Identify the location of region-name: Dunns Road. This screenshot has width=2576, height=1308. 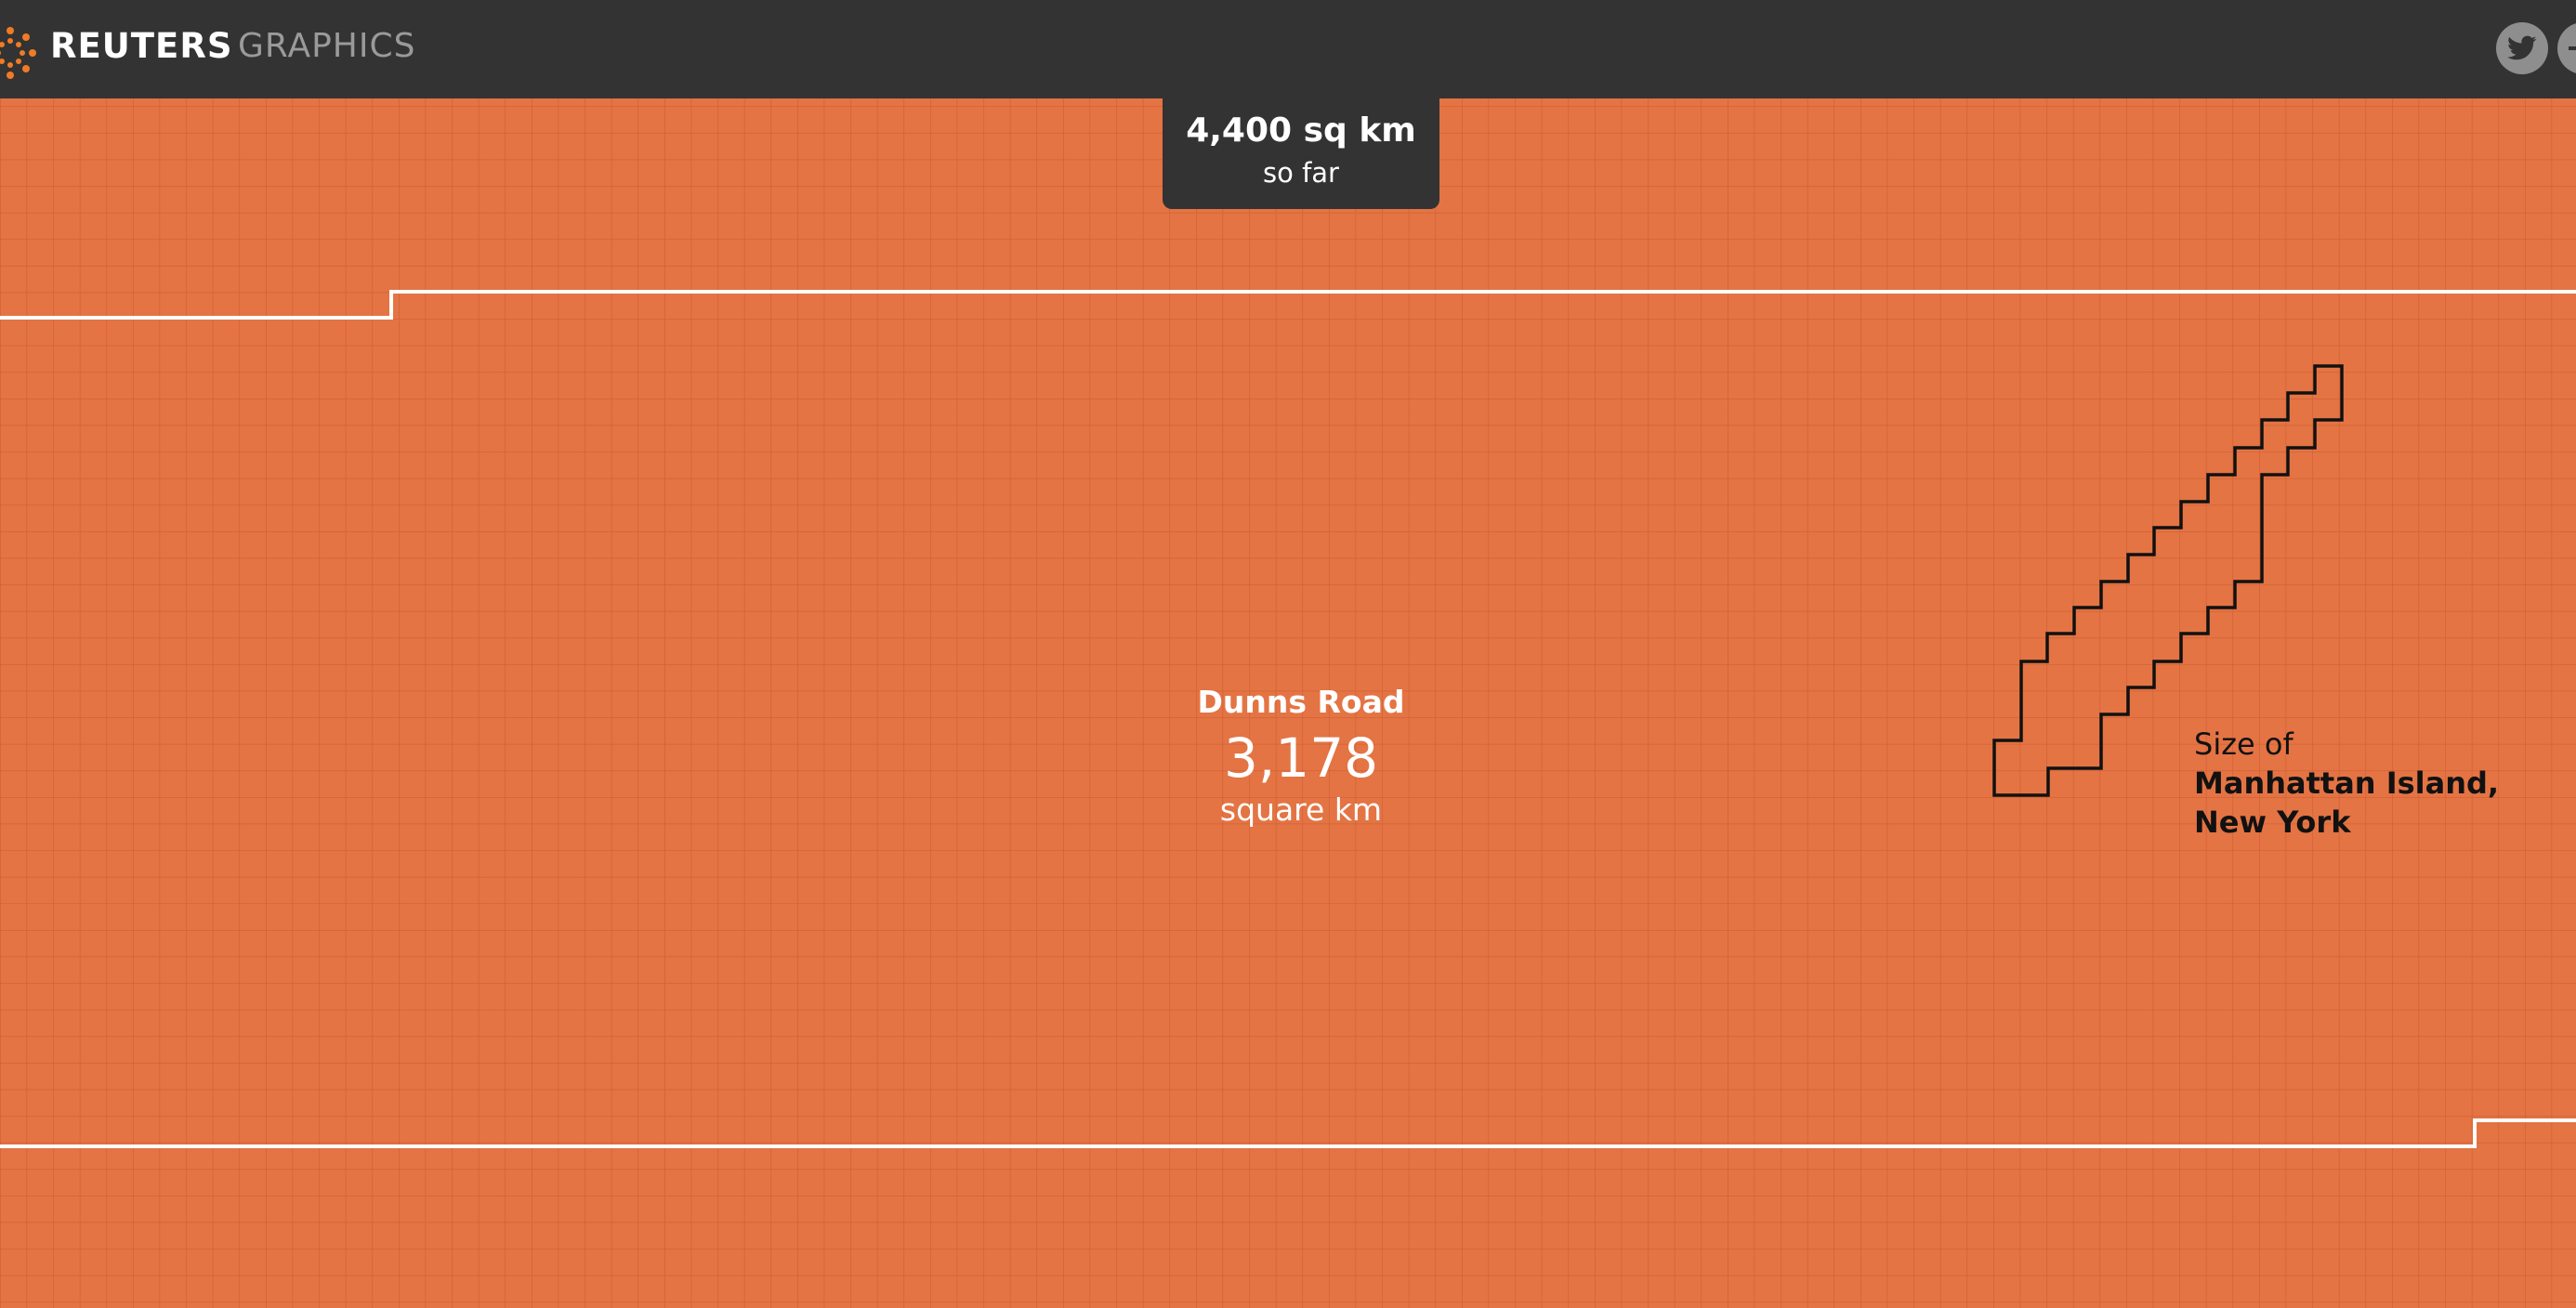
(1301, 702).